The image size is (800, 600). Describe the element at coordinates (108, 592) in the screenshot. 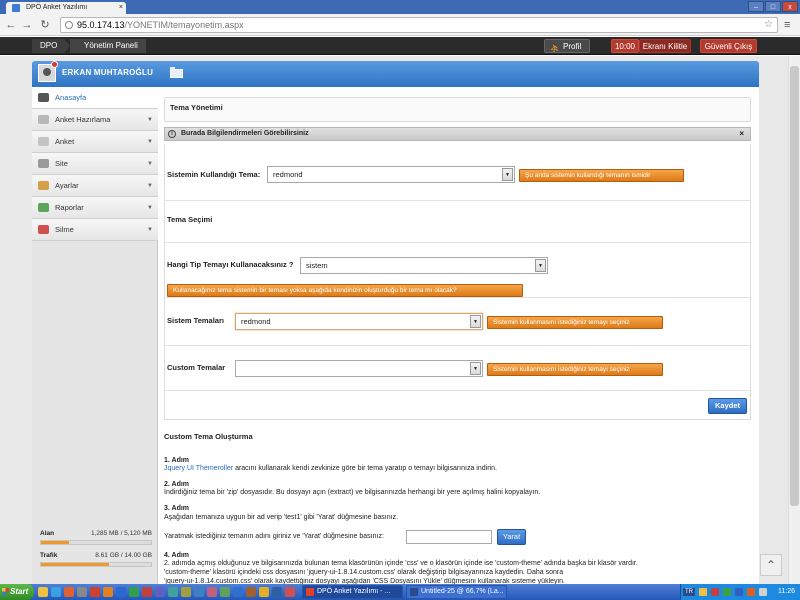

I see `quicklaunch-firefox-icon` at that location.